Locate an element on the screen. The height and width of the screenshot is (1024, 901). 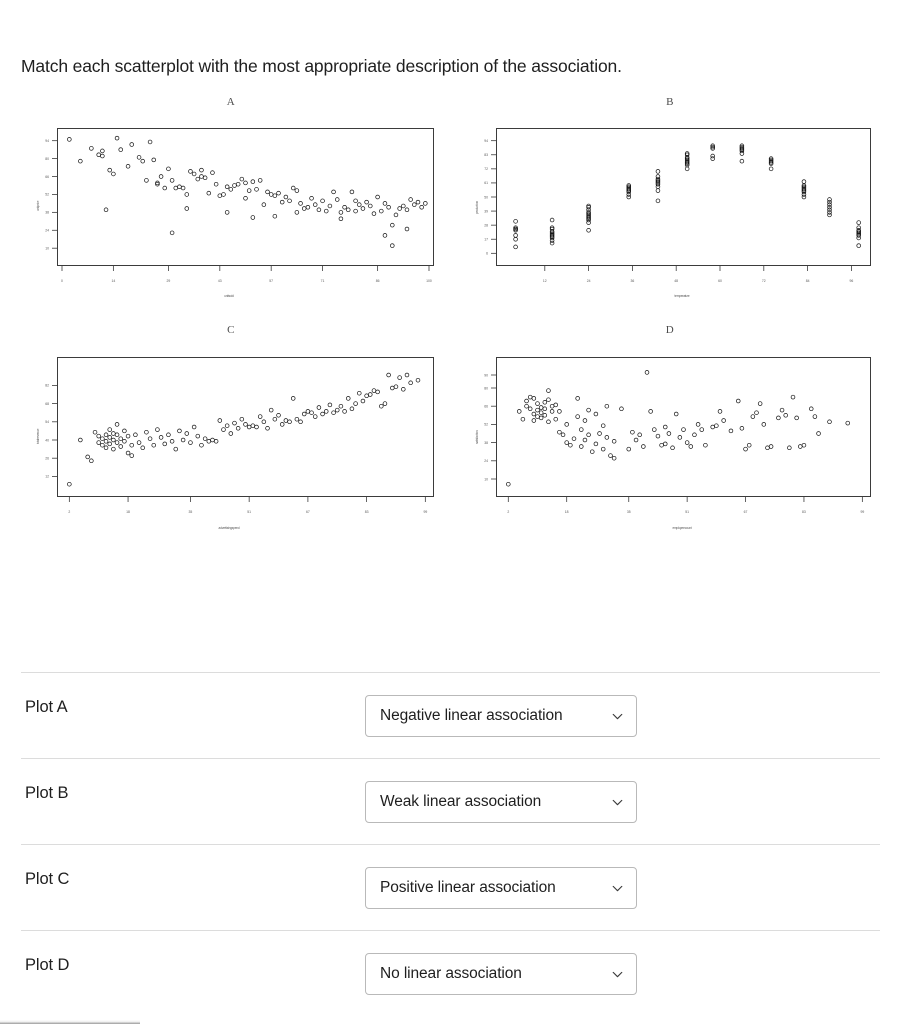
svg-text: 71 is located at coordinates (323, 281).